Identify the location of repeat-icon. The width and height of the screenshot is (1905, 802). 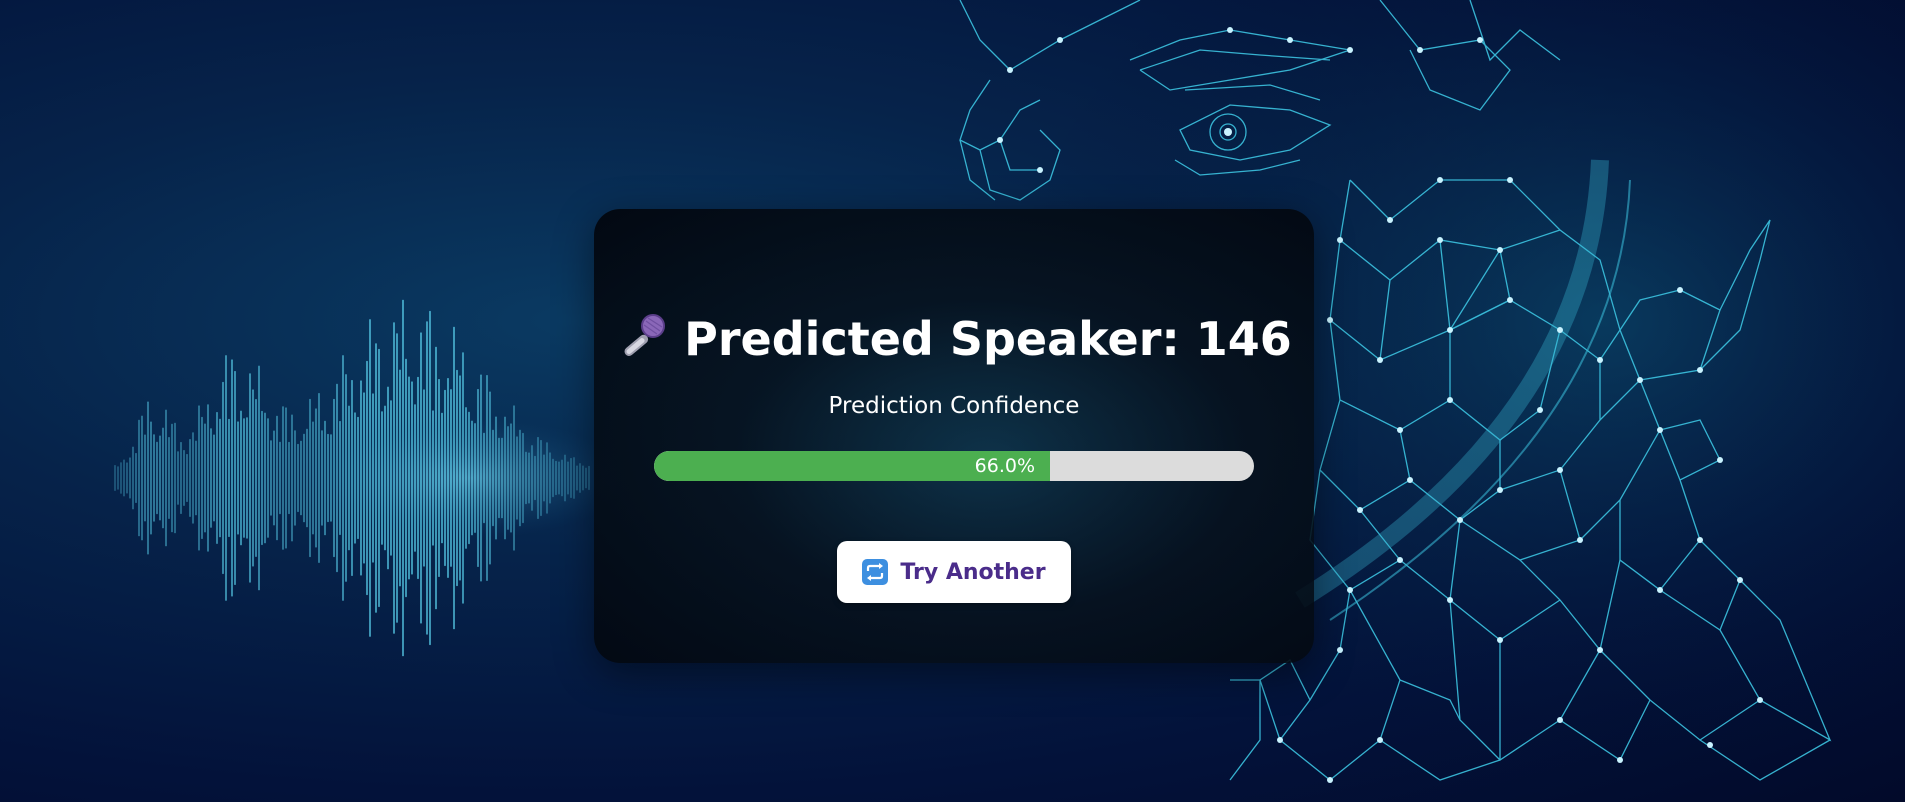
(875, 572).